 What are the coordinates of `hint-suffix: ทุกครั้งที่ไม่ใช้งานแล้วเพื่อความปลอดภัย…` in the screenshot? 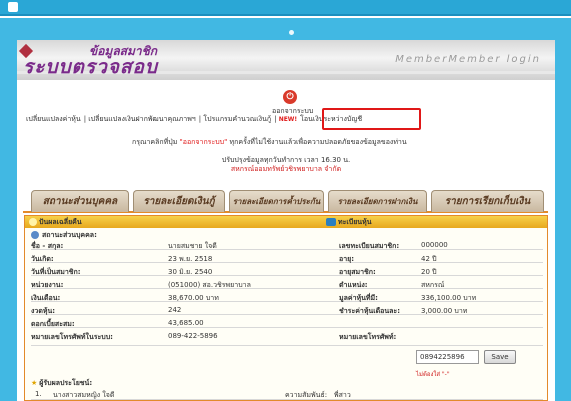 It's located at (318, 142).